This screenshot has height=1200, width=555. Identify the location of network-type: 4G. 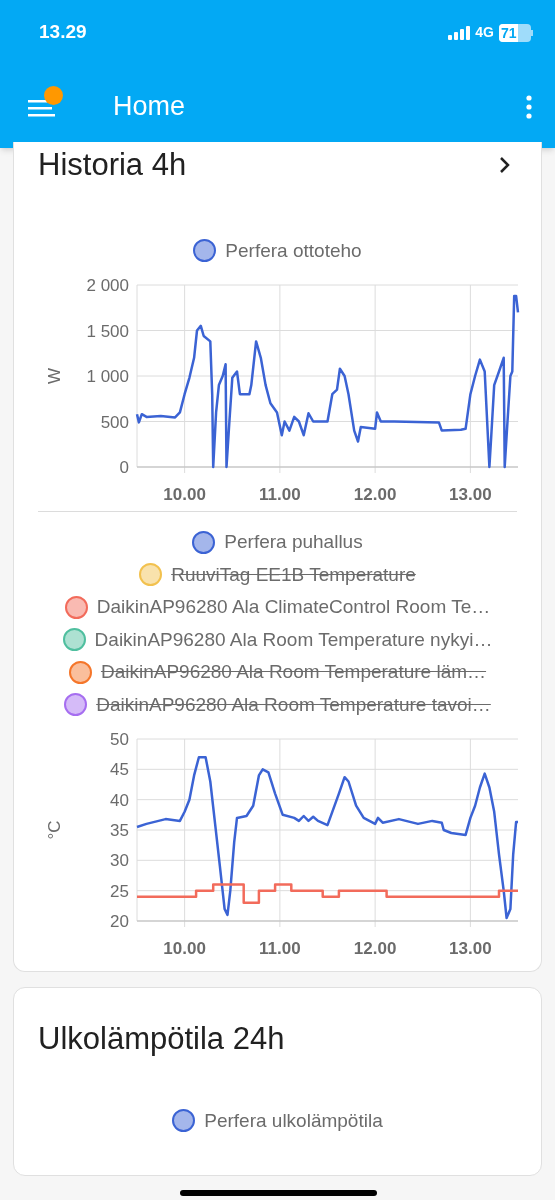
(484, 32).